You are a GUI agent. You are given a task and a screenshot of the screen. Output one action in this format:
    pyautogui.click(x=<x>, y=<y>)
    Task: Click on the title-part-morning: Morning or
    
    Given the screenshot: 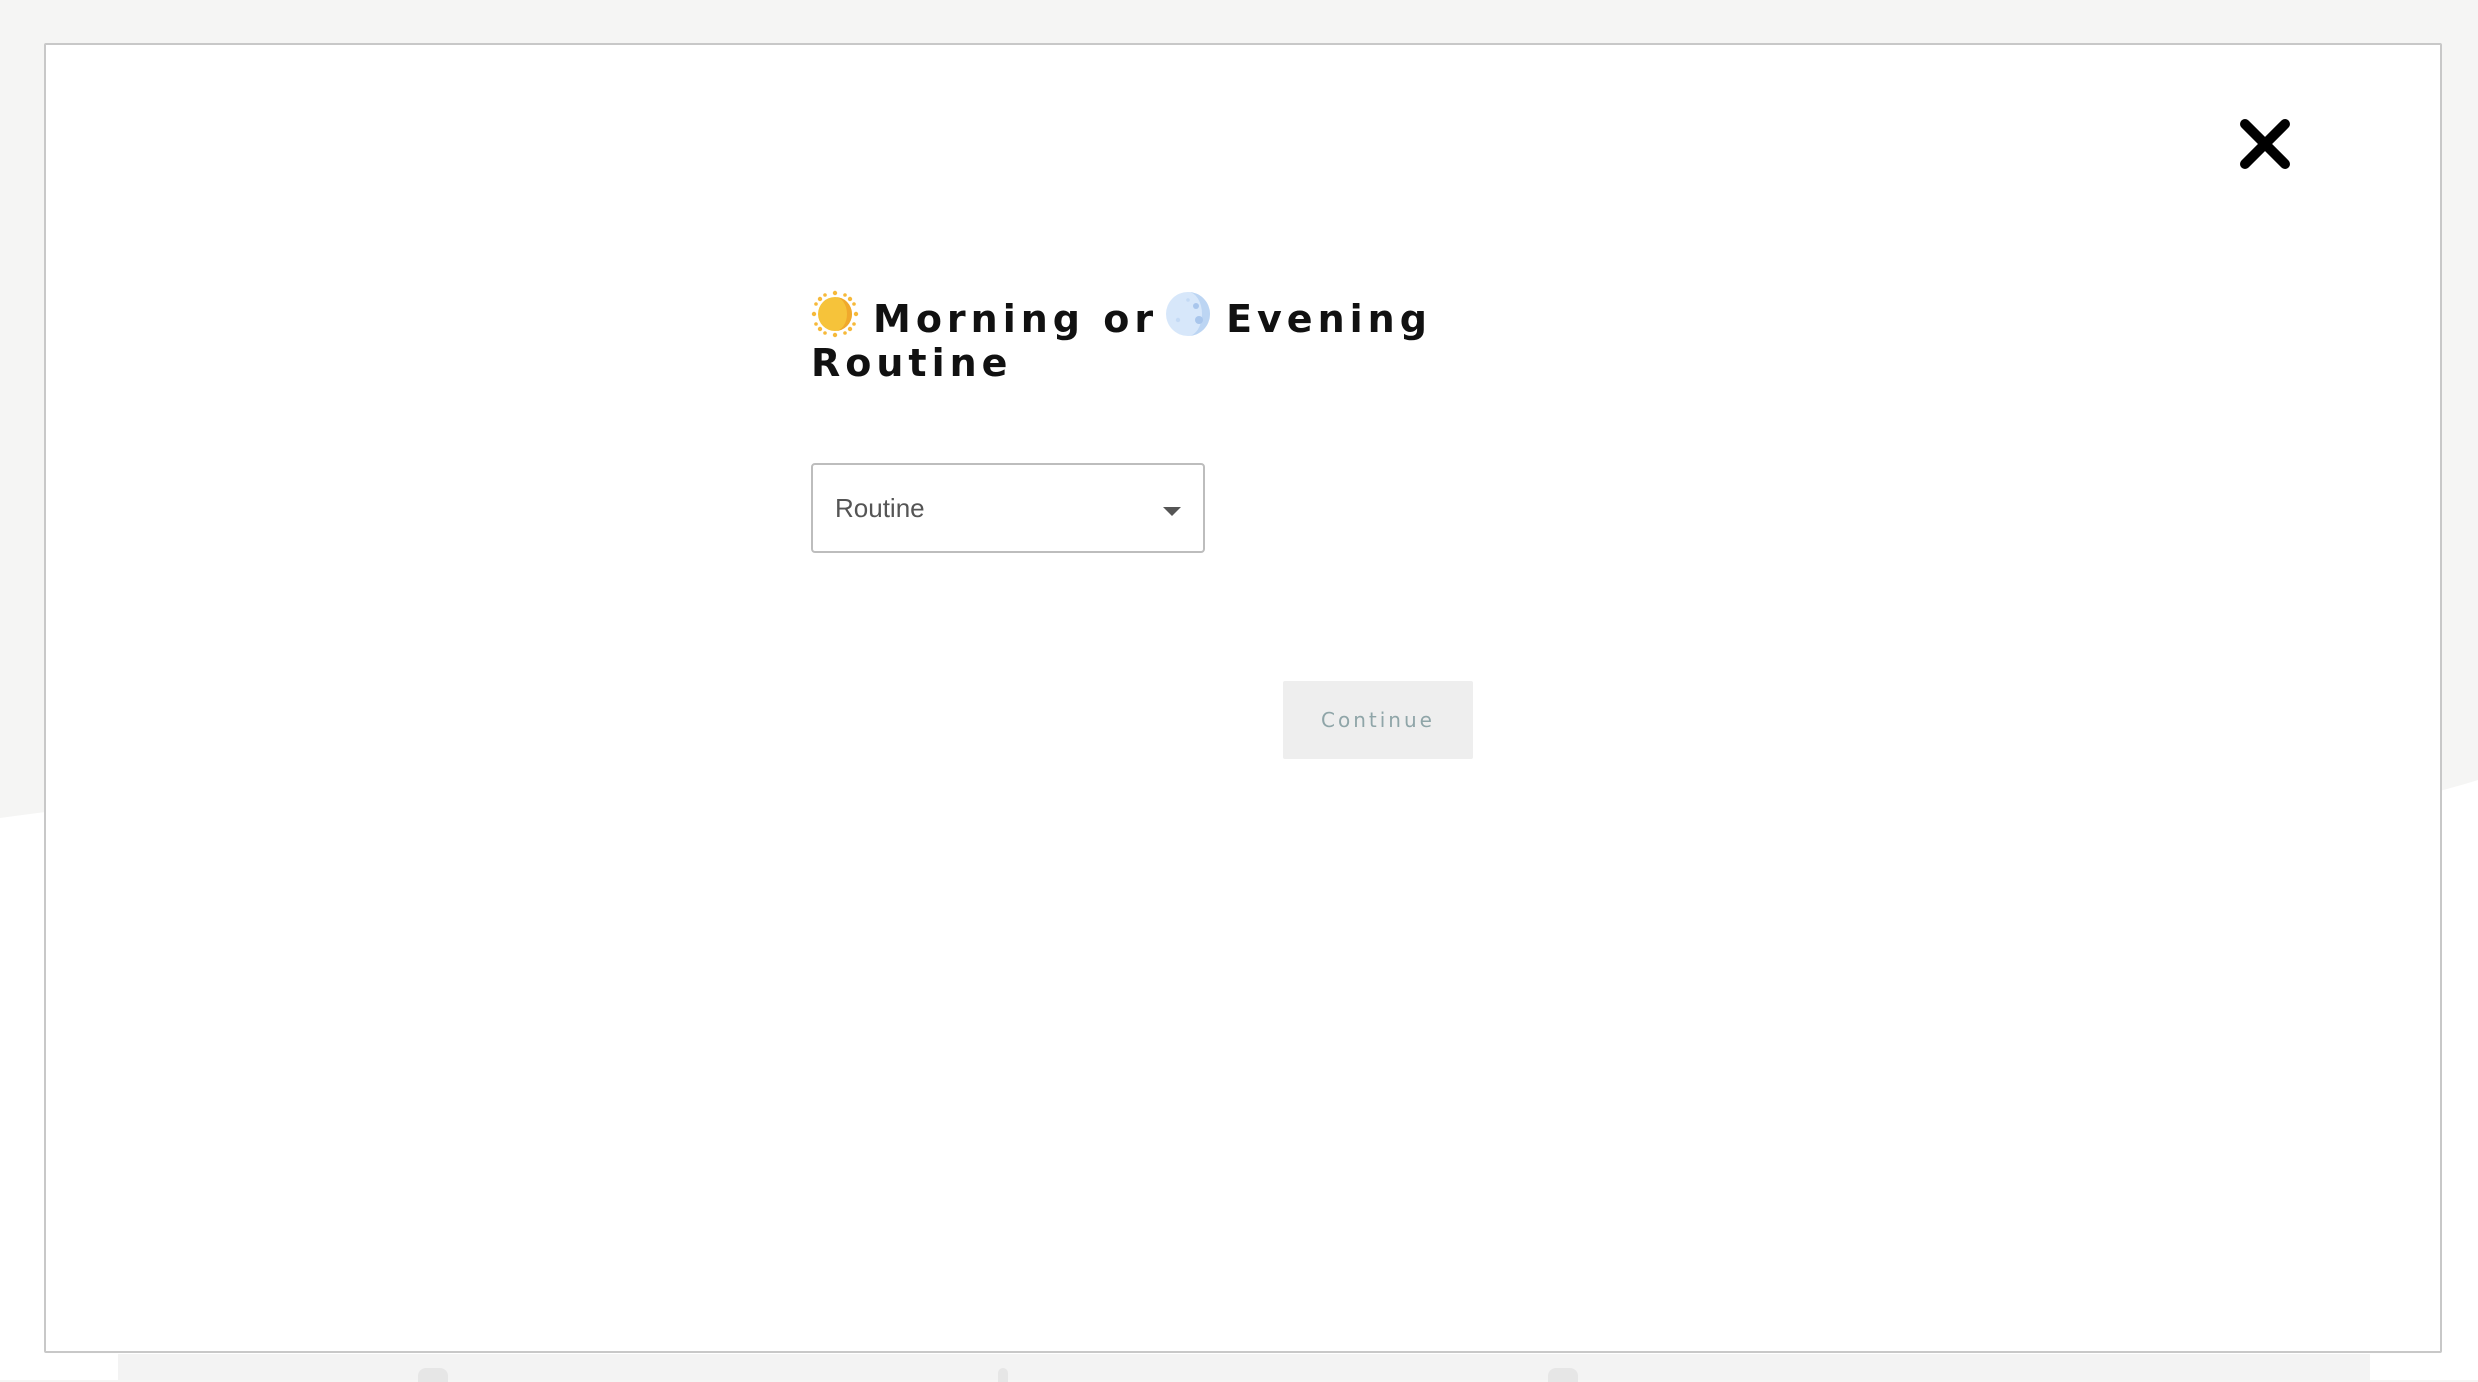 What is the action you would take?
    pyautogui.click(x=1016, y=319)
    